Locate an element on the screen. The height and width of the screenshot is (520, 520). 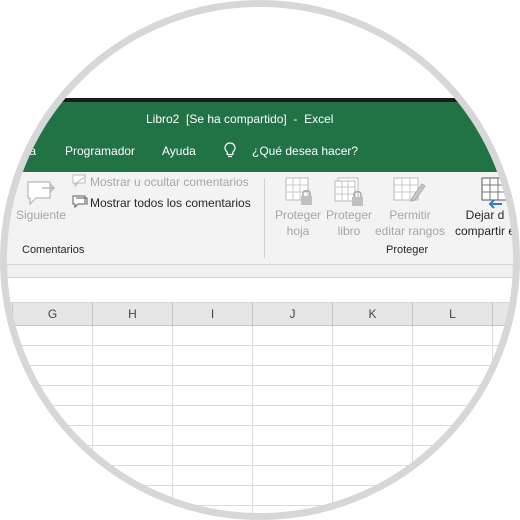
show-hide-comments-button: Mostrar u ocultar comentarios is located at coordinates (169, 182).